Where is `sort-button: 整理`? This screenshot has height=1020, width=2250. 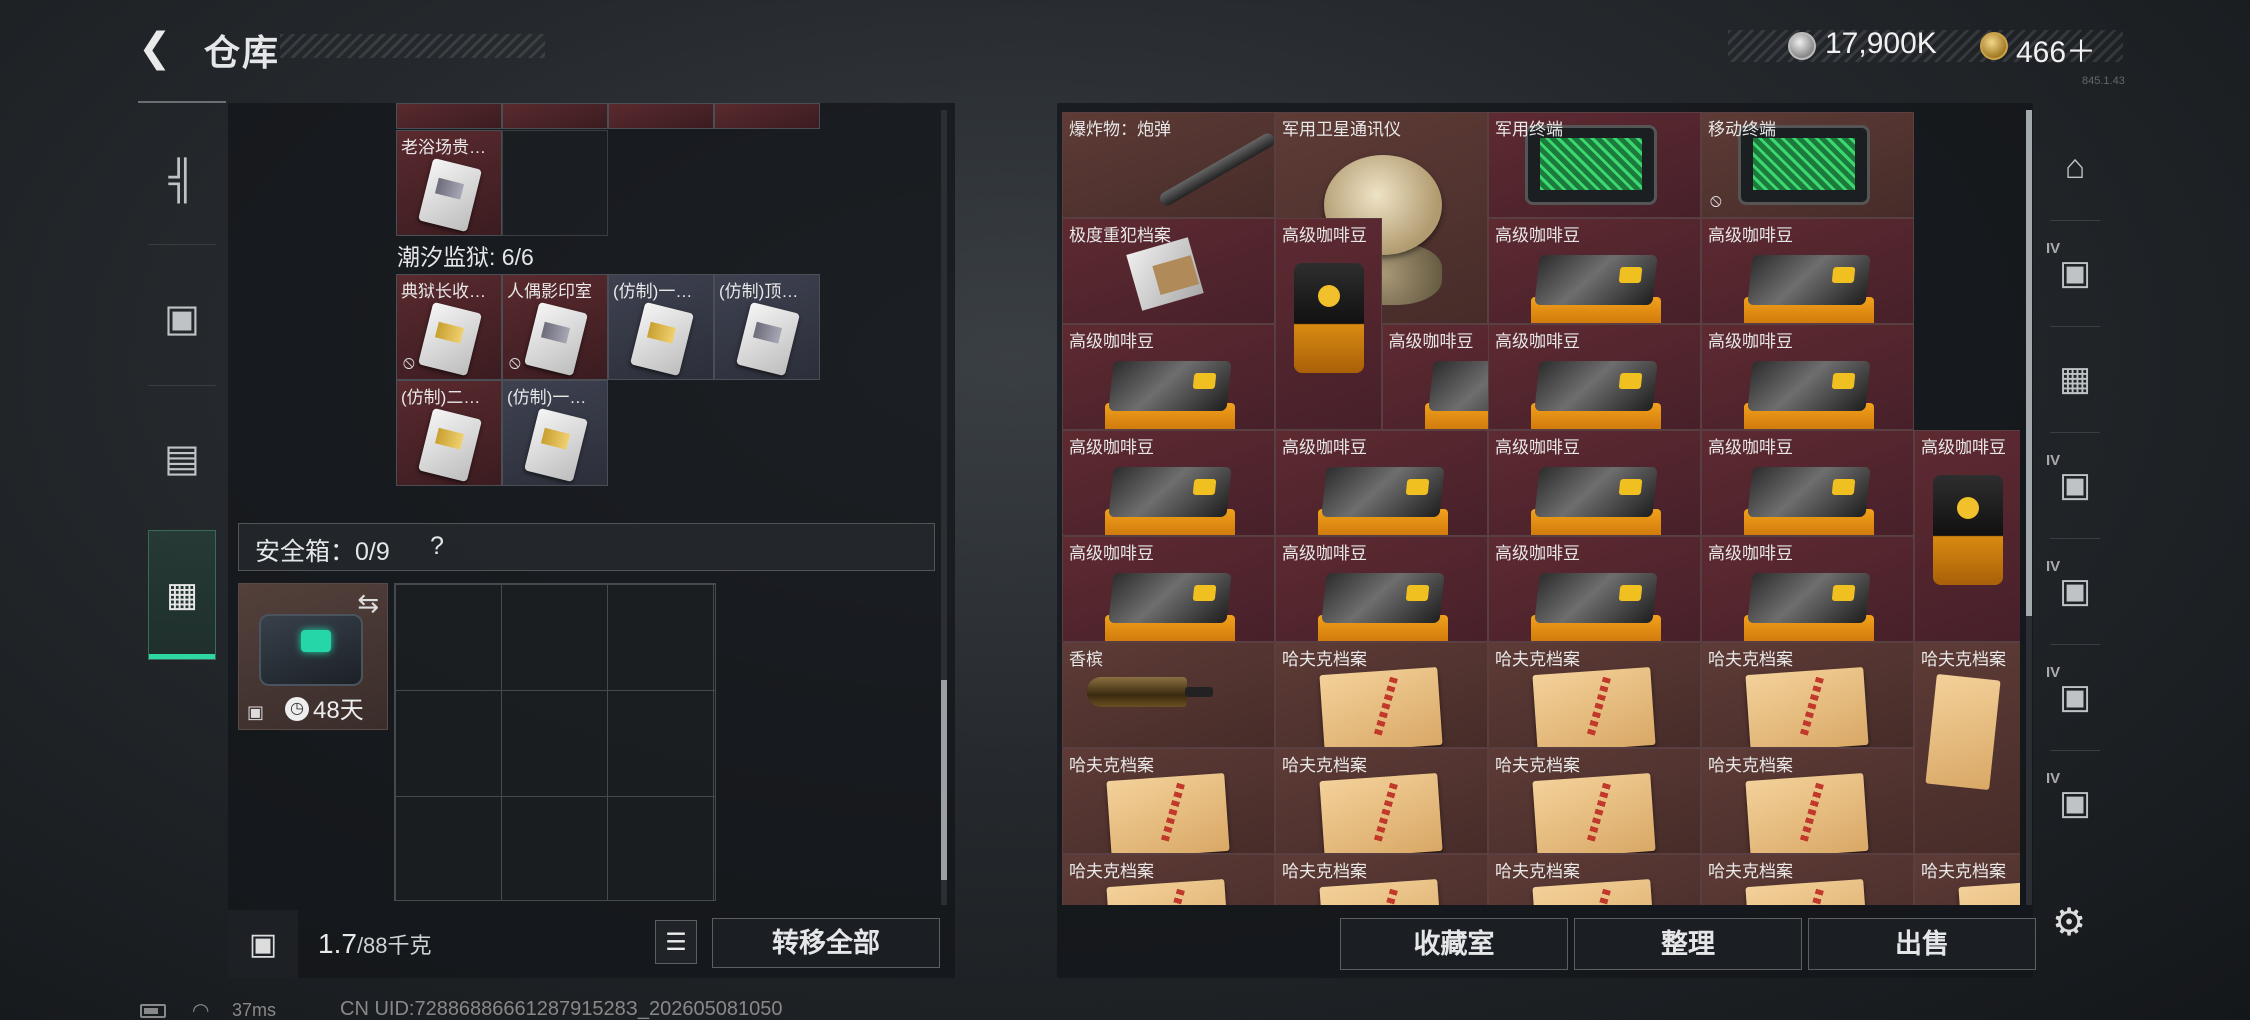
sort-button: 整理 is located at coordinates (1688, 944).